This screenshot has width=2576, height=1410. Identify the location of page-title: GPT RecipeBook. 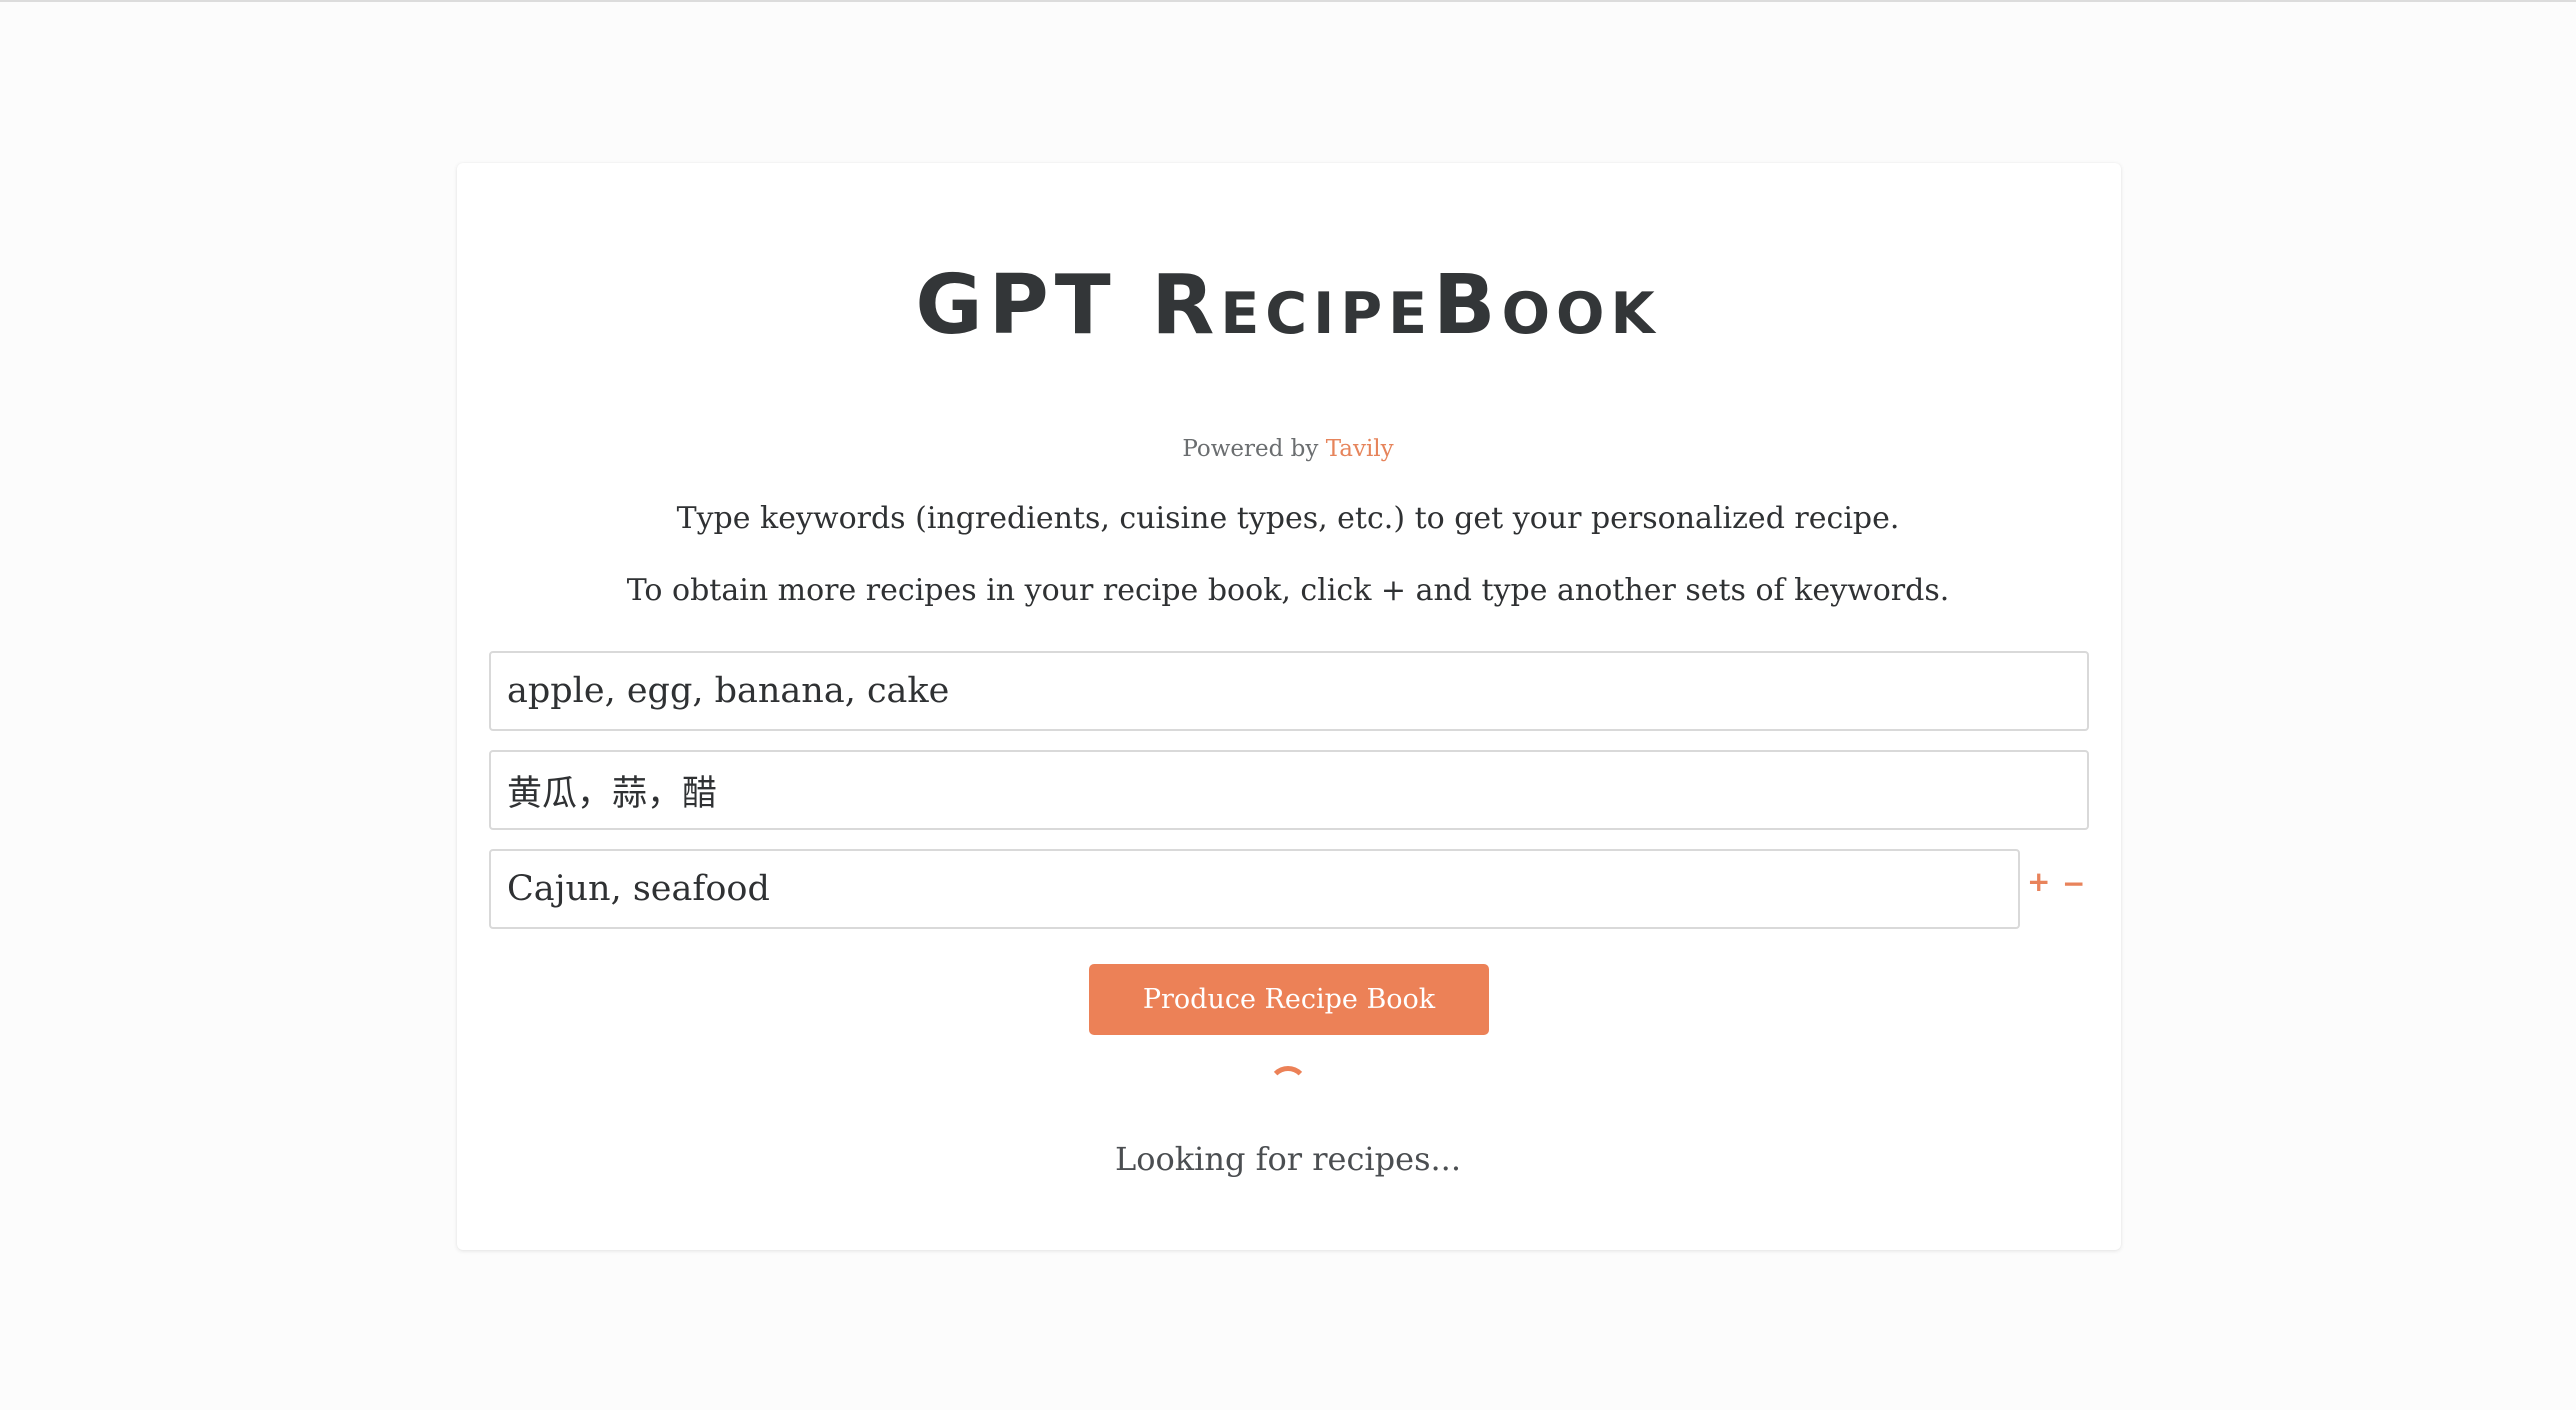
(1288, 305).